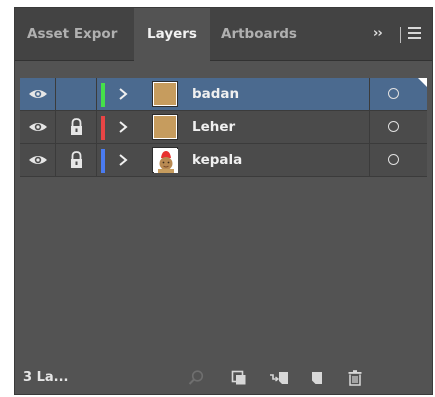 The image size is (435, 397). Describe the element at coordinates (217, 160) in the screenshot. I see `layer-name: kepala` at that location.